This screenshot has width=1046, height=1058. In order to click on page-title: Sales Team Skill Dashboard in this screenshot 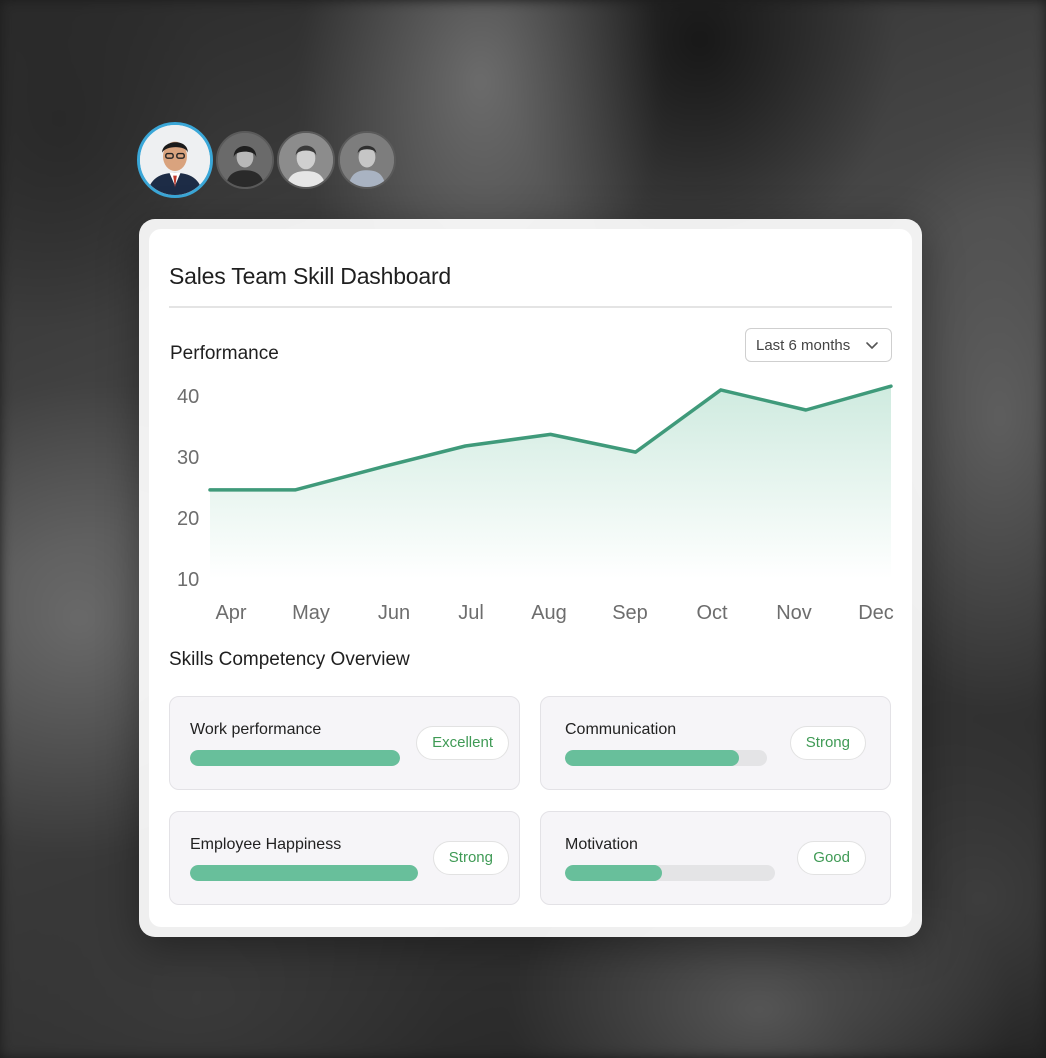, I will do `click(310, 276)`.